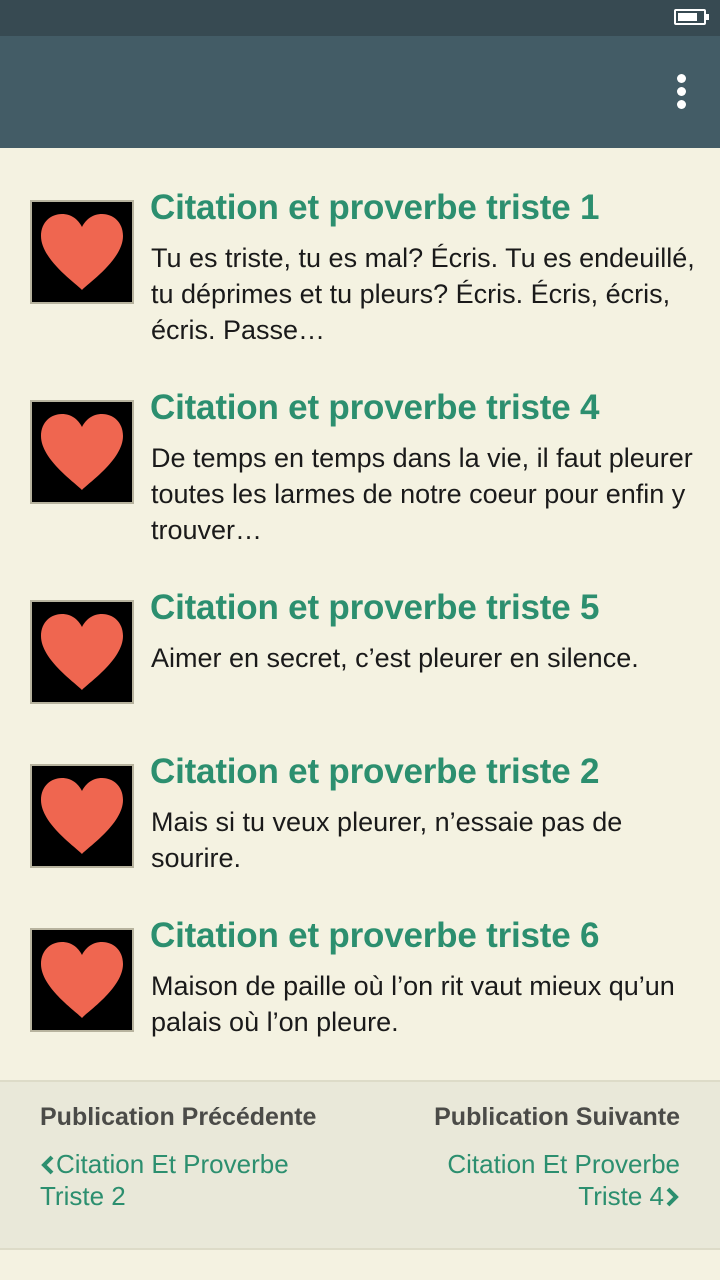 This screenshot has height=1280, width=720. What do you see at coordinates (430, 408) in the screenshot?
I see `post-title: Citation et proverbe triste 4` at bounding box center [430, 408].